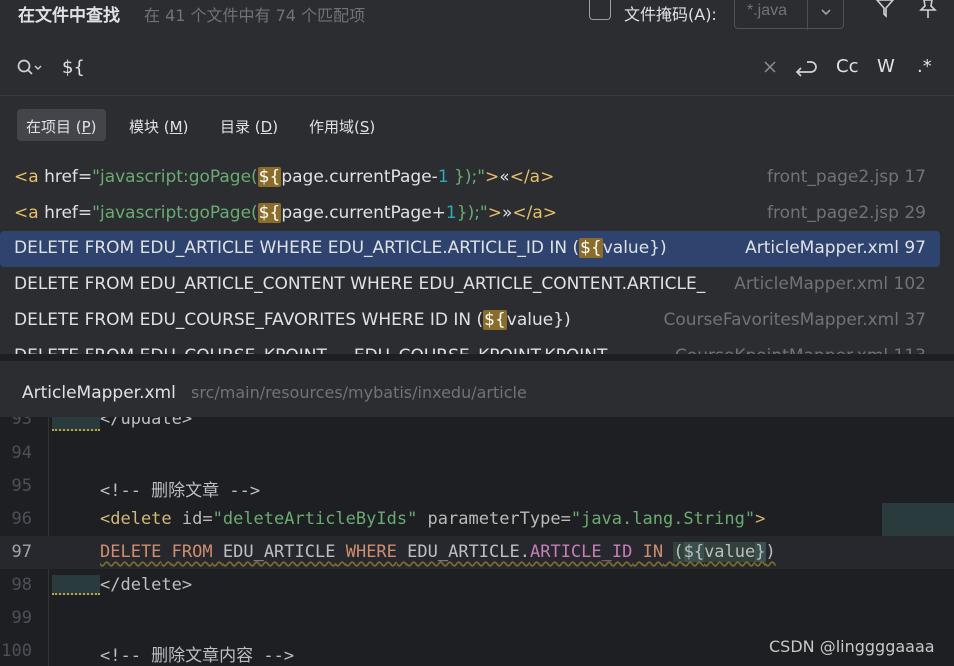  Describe the element at coordinates (807, 15) in the screenshot. I see `combo-separator` at that location.